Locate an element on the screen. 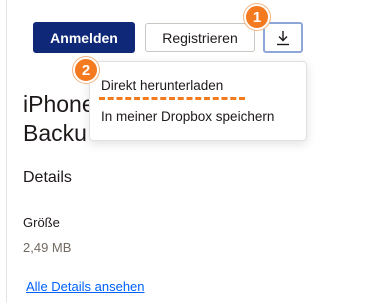 The width and height of the screenshot is (378, 302). size-value: 2,49 MB is located at coordinates (47, 247).